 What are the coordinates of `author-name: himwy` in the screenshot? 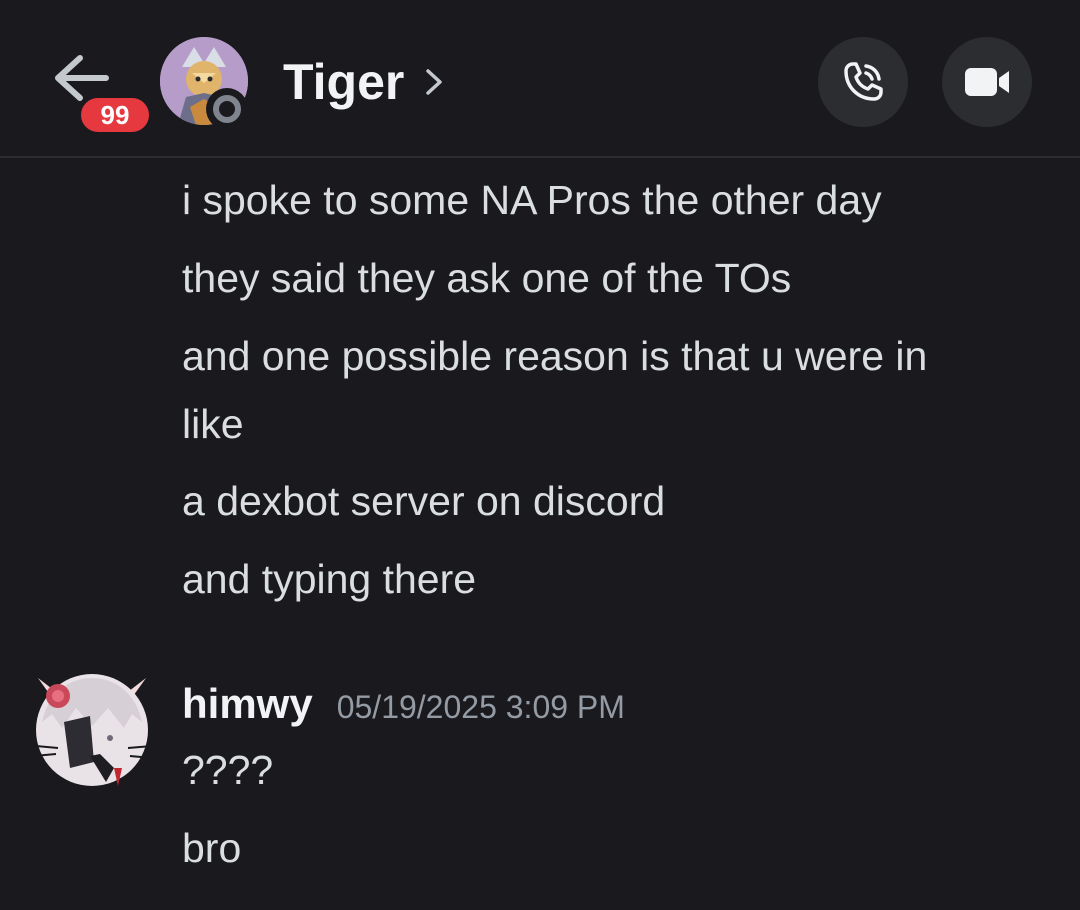 It's located at (247, 704).